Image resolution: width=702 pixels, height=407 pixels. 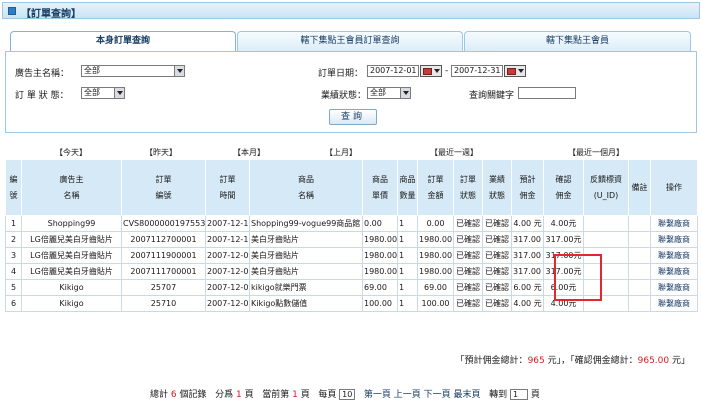 What do you see at coordinates (527, 239) in the screenshot?
I see `cell-estimated-commission: 317.00 元` at bounding box center [527, 239].